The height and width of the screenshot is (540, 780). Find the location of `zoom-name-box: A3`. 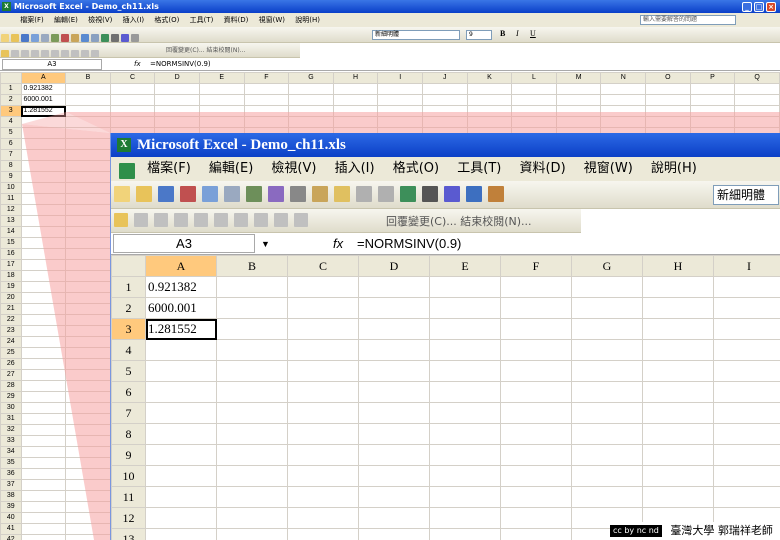

zoom-name-box: A3 is located at coordinates (184, 243).